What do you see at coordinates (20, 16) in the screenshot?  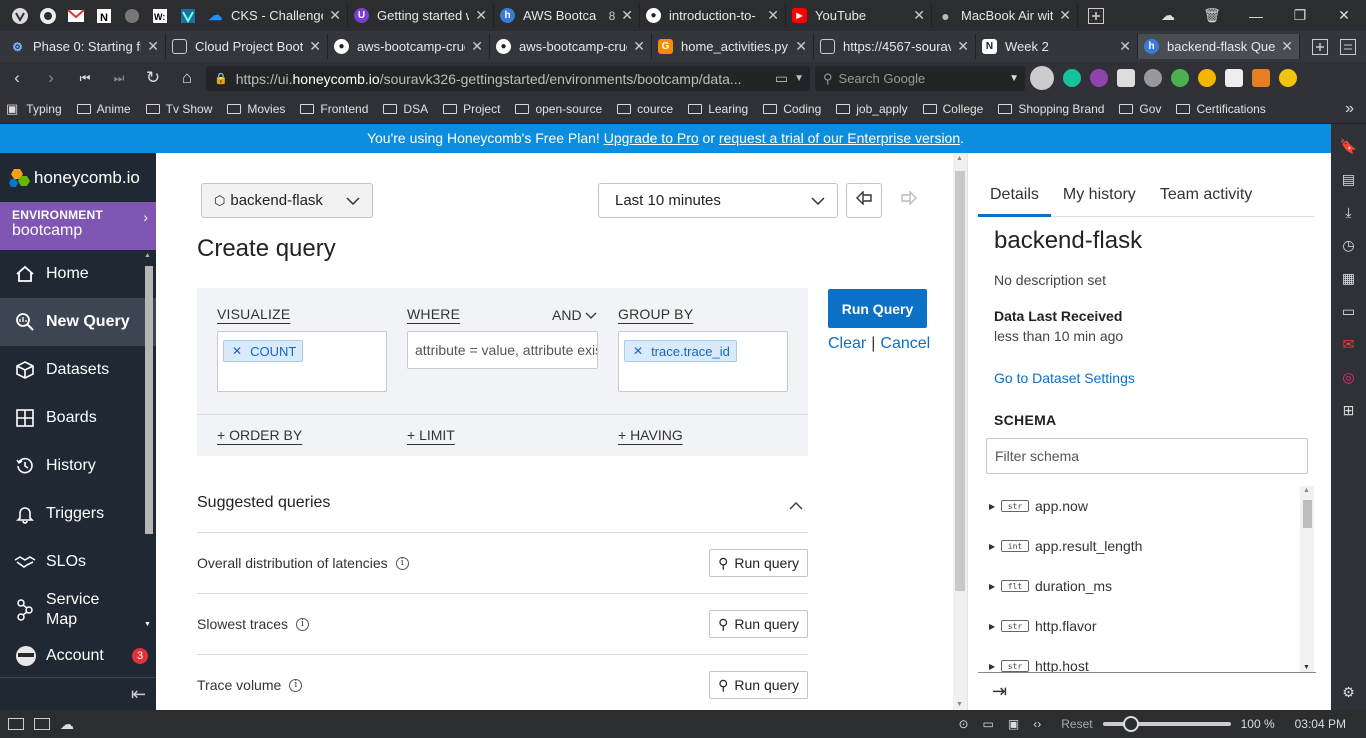 I see `vivaldi-menu-icon` at bounding box center [20, 16].